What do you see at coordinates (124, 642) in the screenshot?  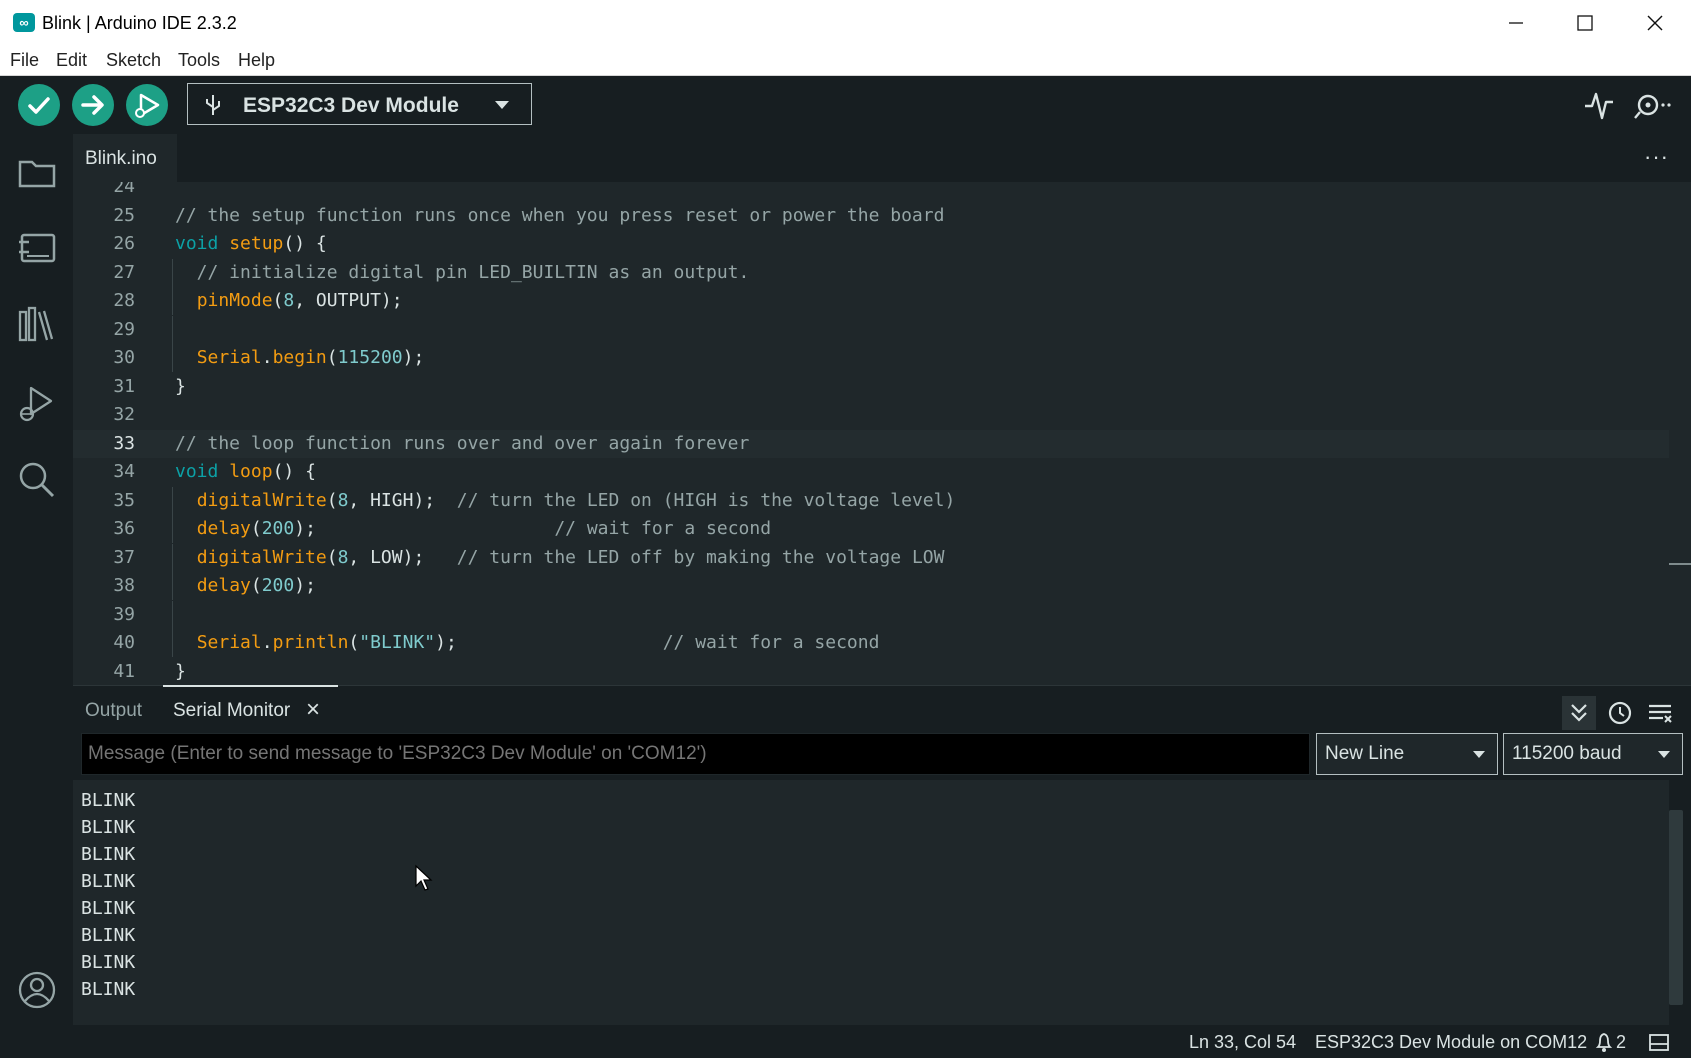 I see `line-number: 40` at bounding box center [124, 642].